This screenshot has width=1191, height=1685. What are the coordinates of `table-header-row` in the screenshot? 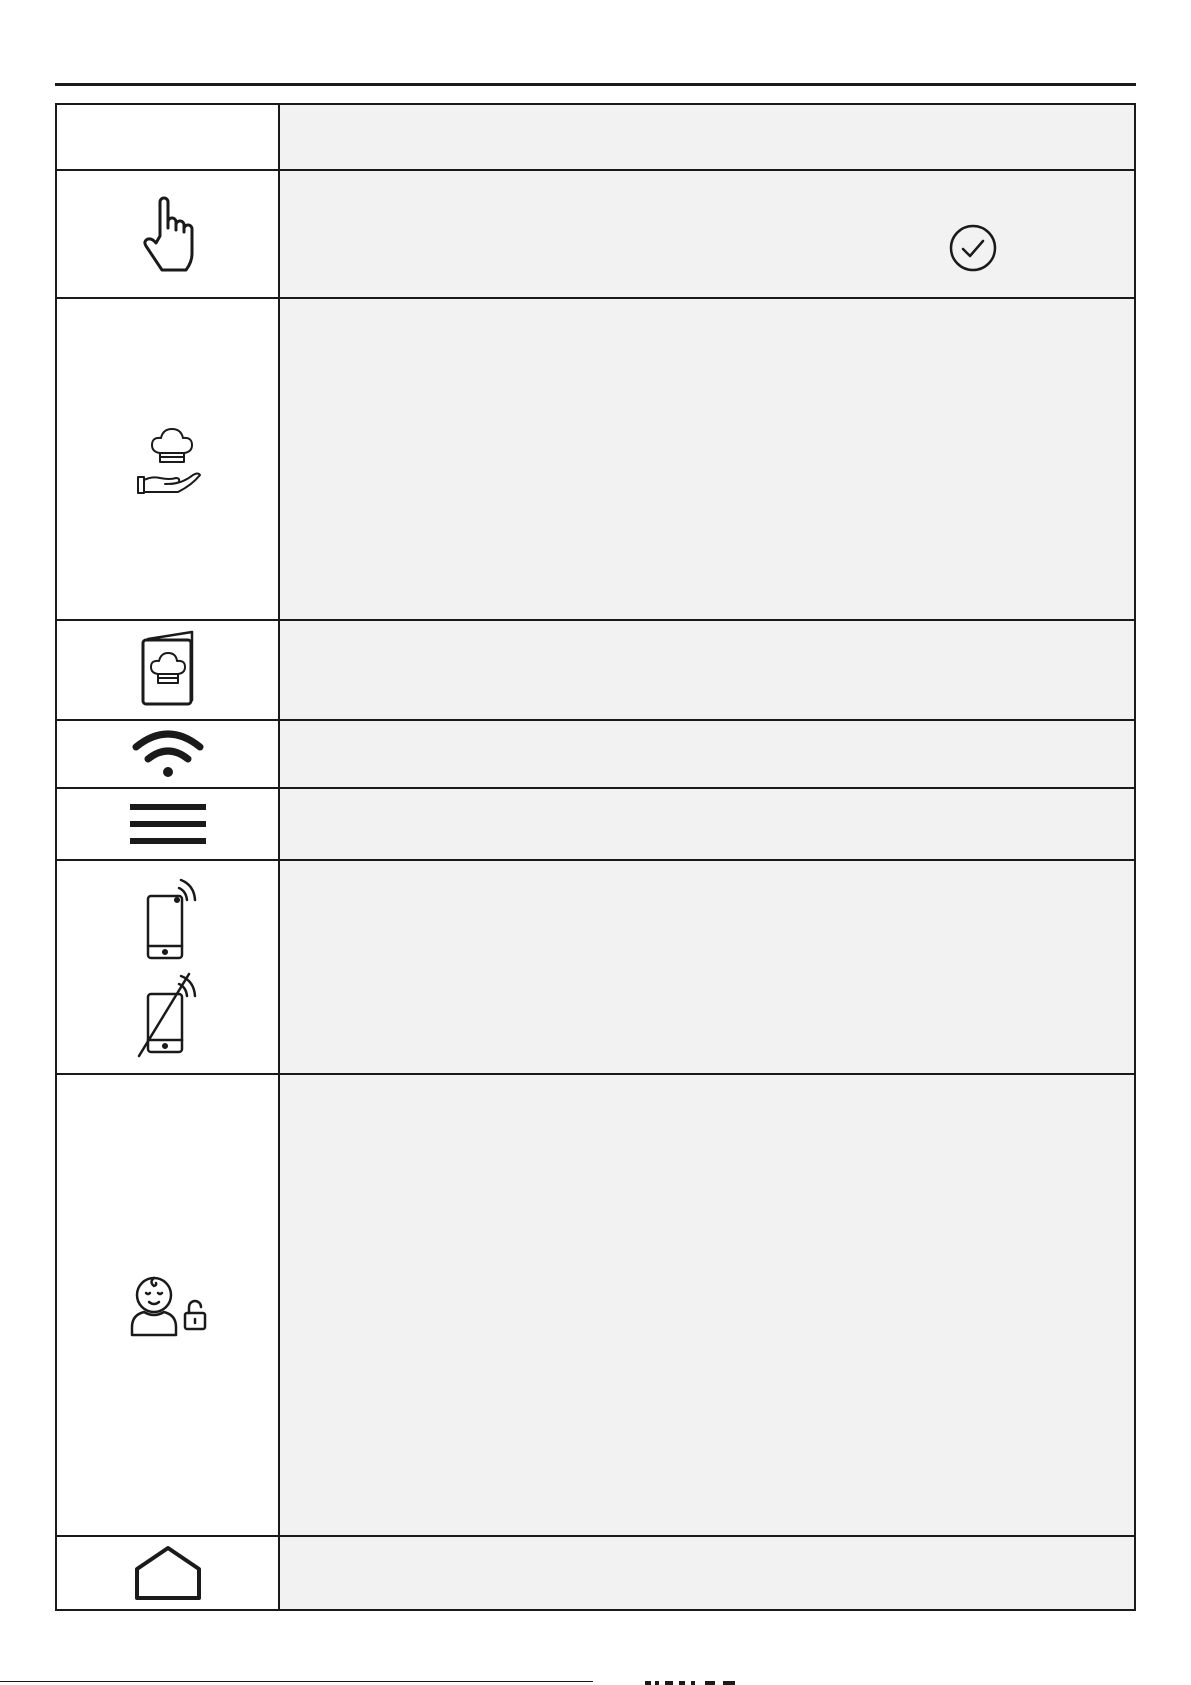 It's located at (595, 137).